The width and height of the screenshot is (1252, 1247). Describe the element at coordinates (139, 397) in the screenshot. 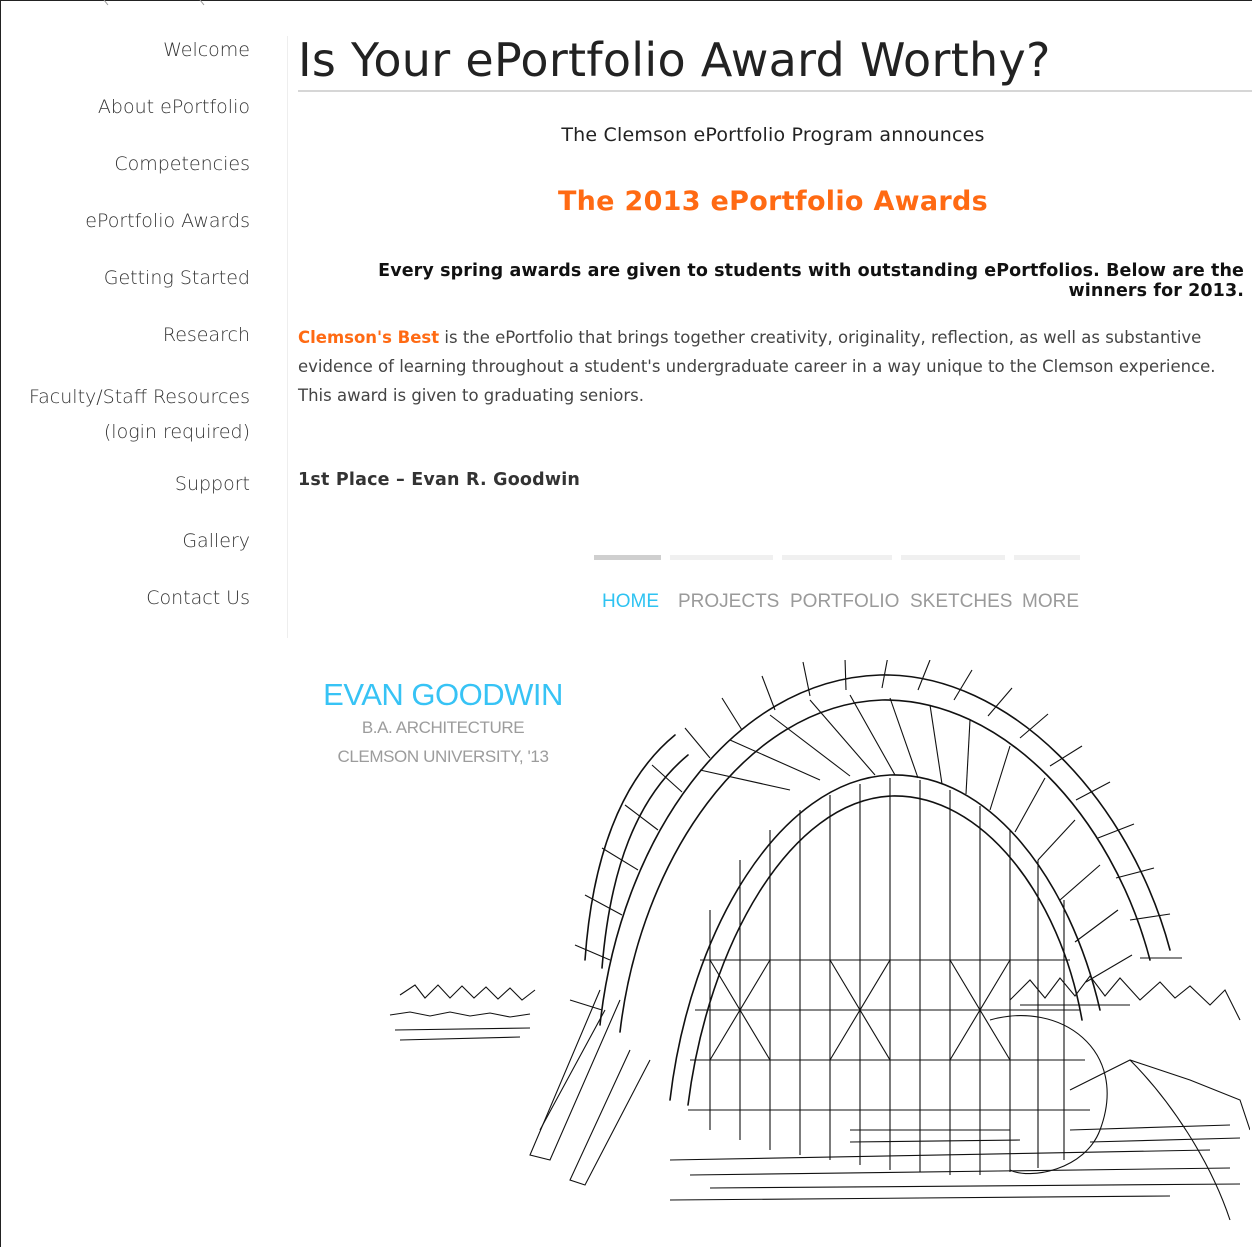

I see `nav-item-faculty-label: Faculty/Staff Resources` at that location.